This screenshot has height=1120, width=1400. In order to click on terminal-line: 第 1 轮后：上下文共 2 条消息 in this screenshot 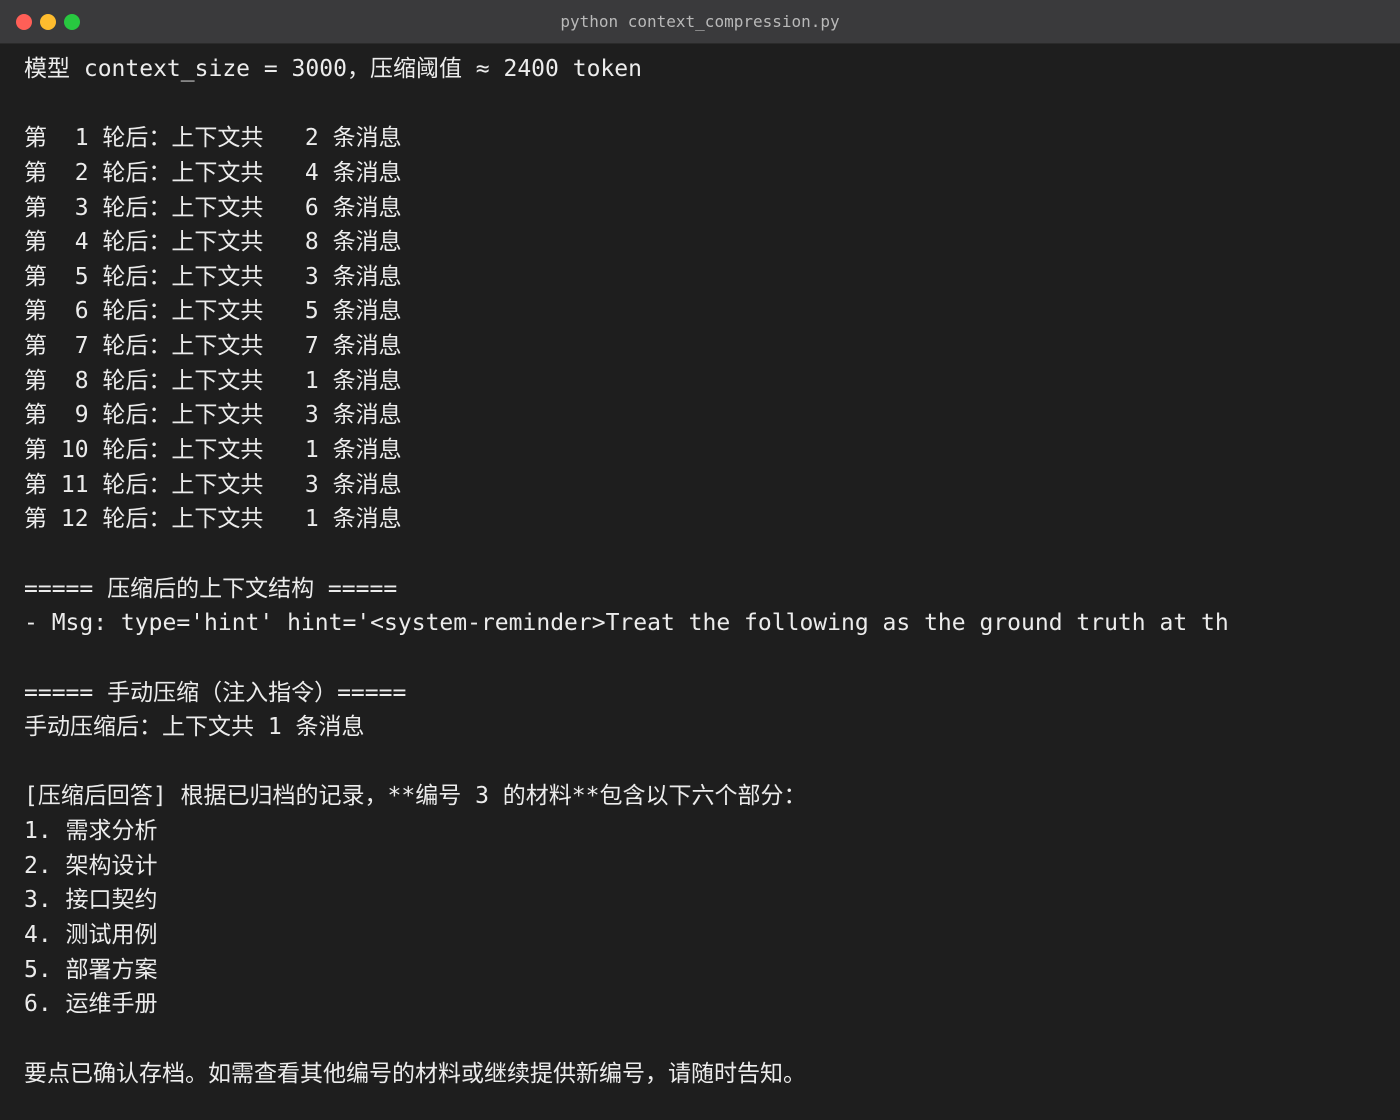, I will do `click(213, 138)`.